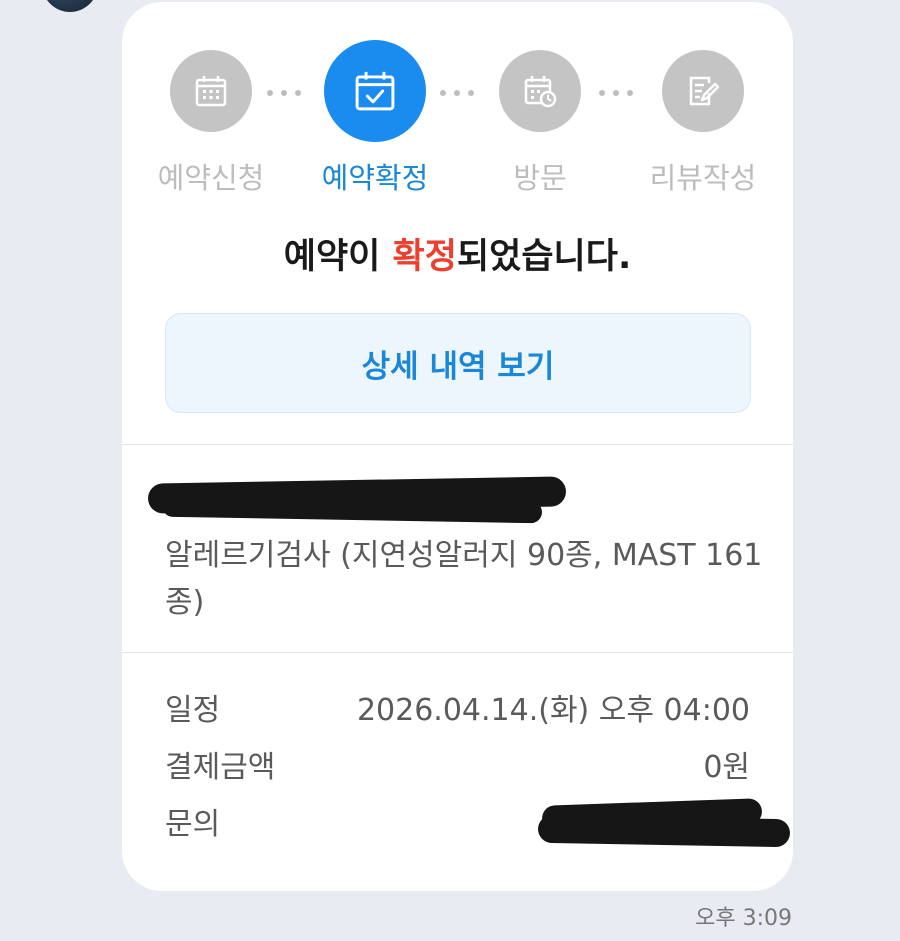 The width and height of the screenshot is (900, 941). What do you see at coordinates (338, 257) in the screenshot?
I see `headline-text: 예약이` at bounding box center [338, 257].